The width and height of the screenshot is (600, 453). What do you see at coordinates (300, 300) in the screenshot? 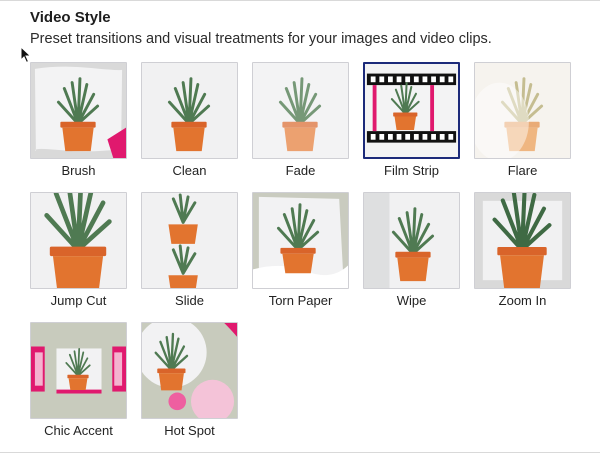
I see `style-label: Torn Paper` at bounding box center [300, 300].